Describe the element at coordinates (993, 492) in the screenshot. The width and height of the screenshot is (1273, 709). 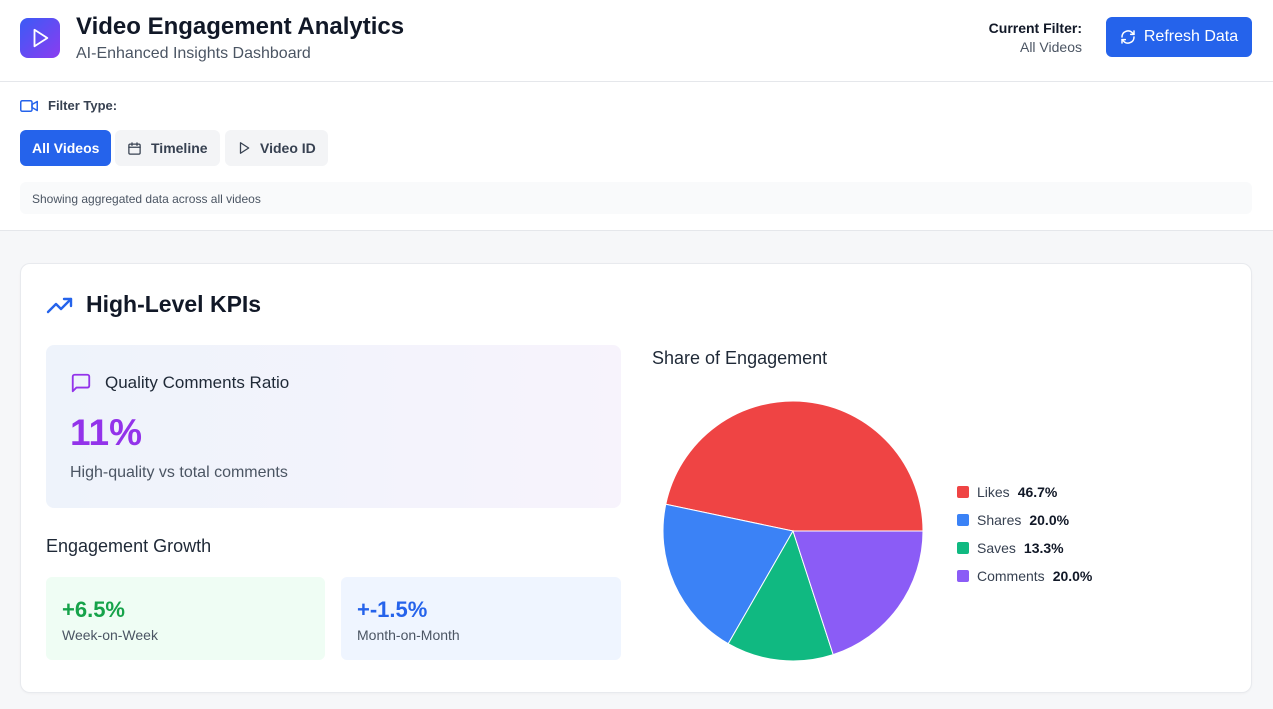
I see `legend-label: Likes` at that location.